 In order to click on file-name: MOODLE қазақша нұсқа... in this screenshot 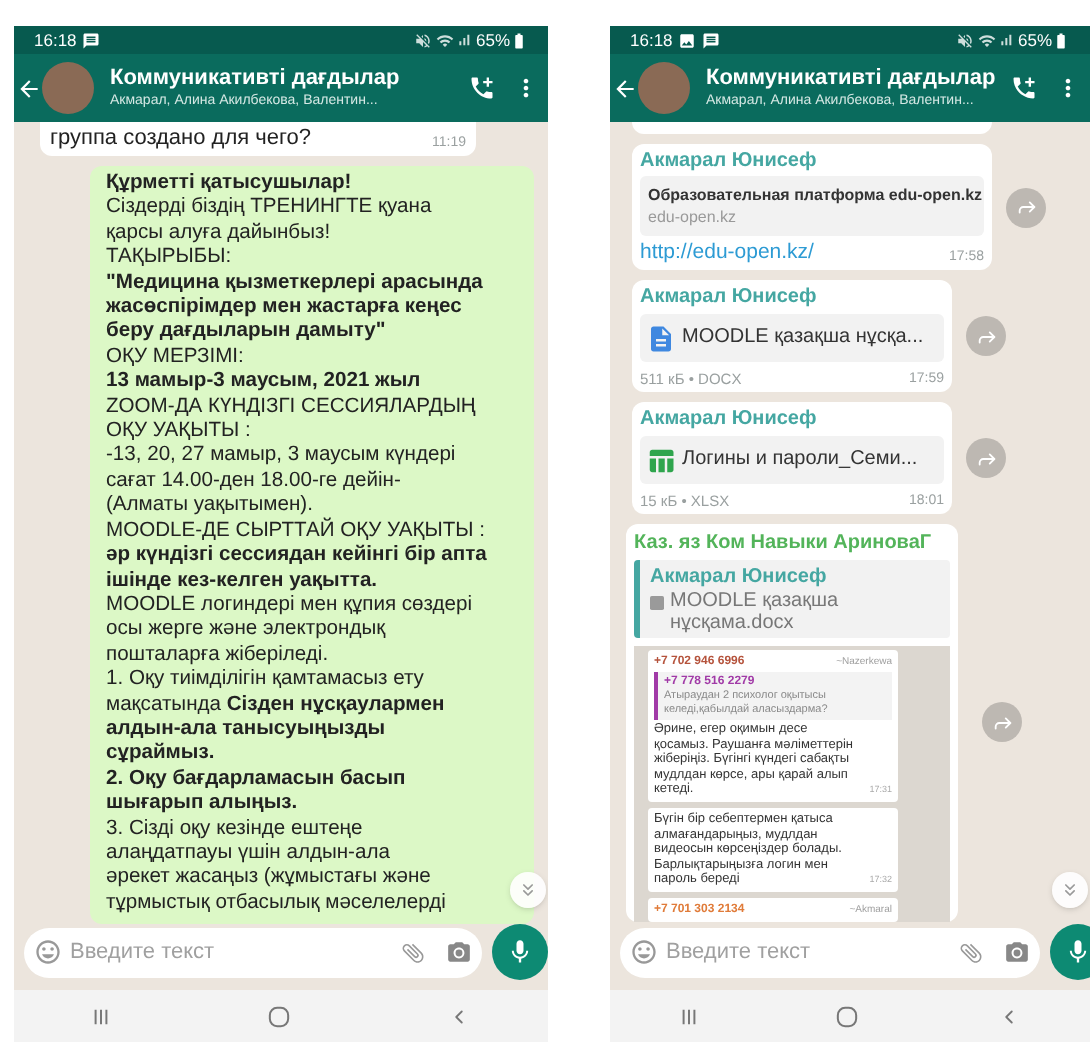, I will do `click(803, 338)`.